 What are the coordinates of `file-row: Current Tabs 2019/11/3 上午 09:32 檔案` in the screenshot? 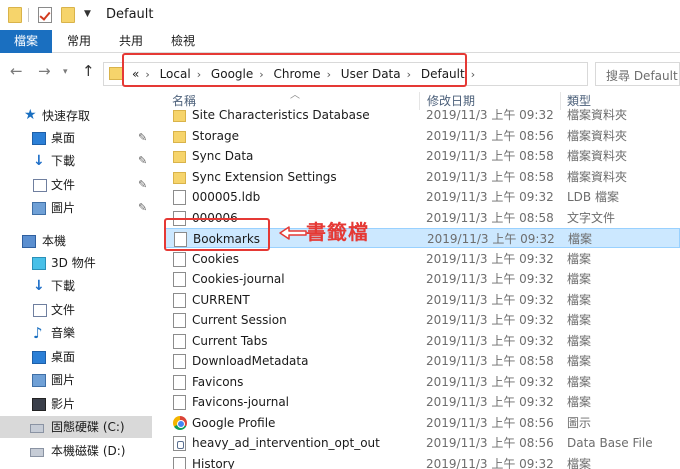 It's located at (422, 341).